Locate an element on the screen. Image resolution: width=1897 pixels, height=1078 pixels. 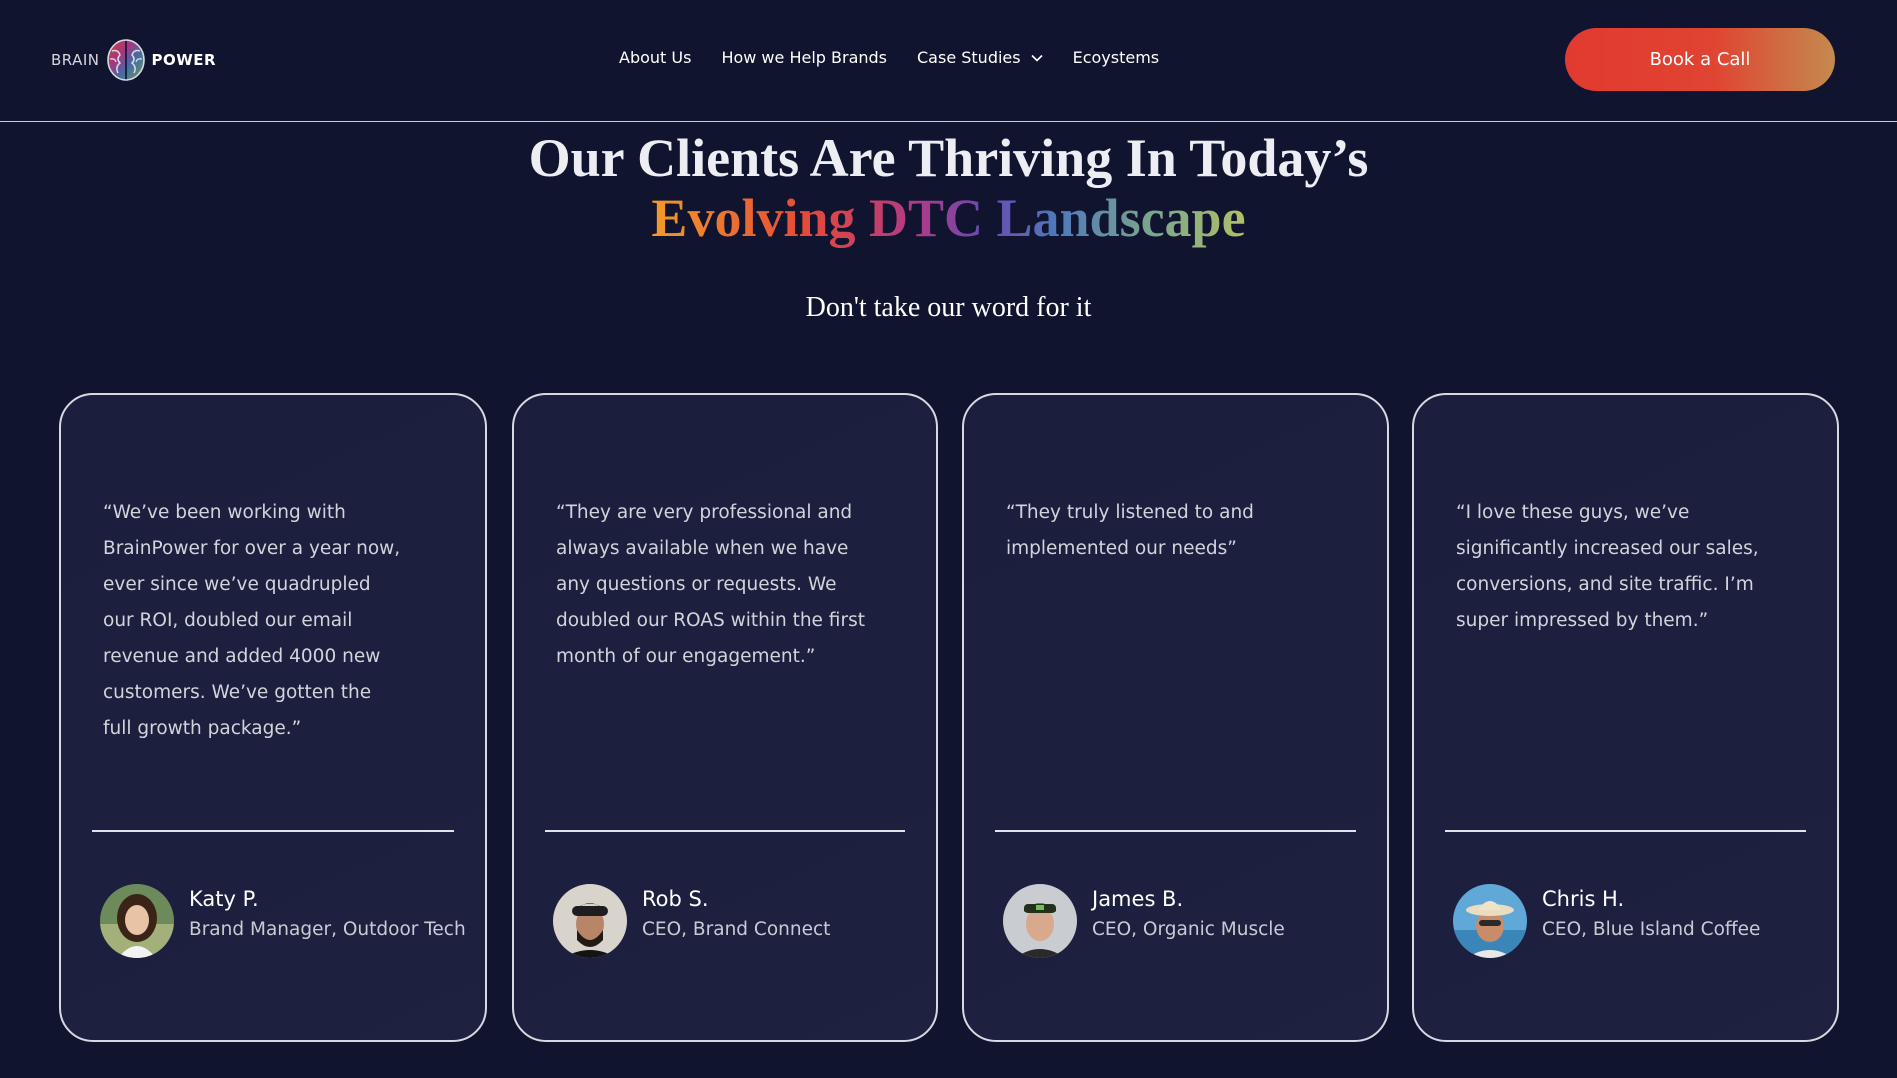
chevron-down-icon is located at coordinates (1037, 58).